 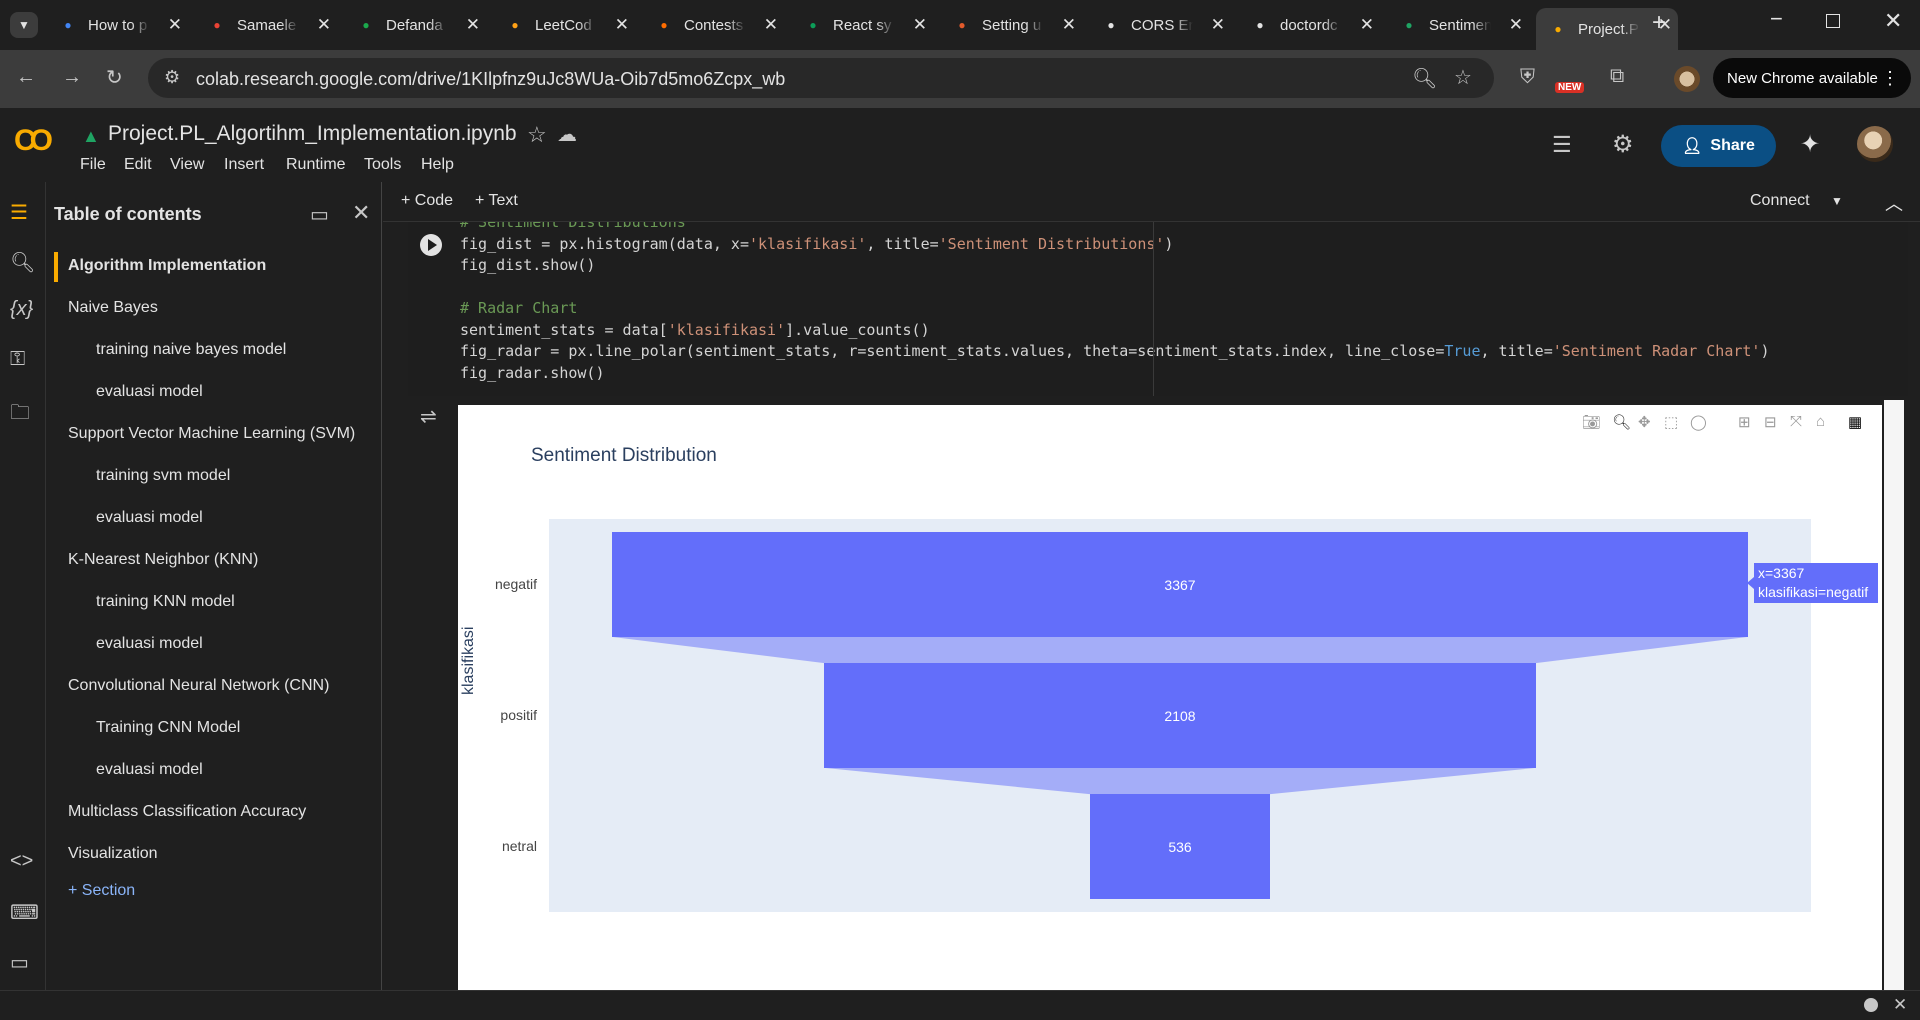 What do you see at coordinates (1623, 144) in the screenshot?
I see `settings-gear-icon: ⚙` at bounding box center [1623, 144].